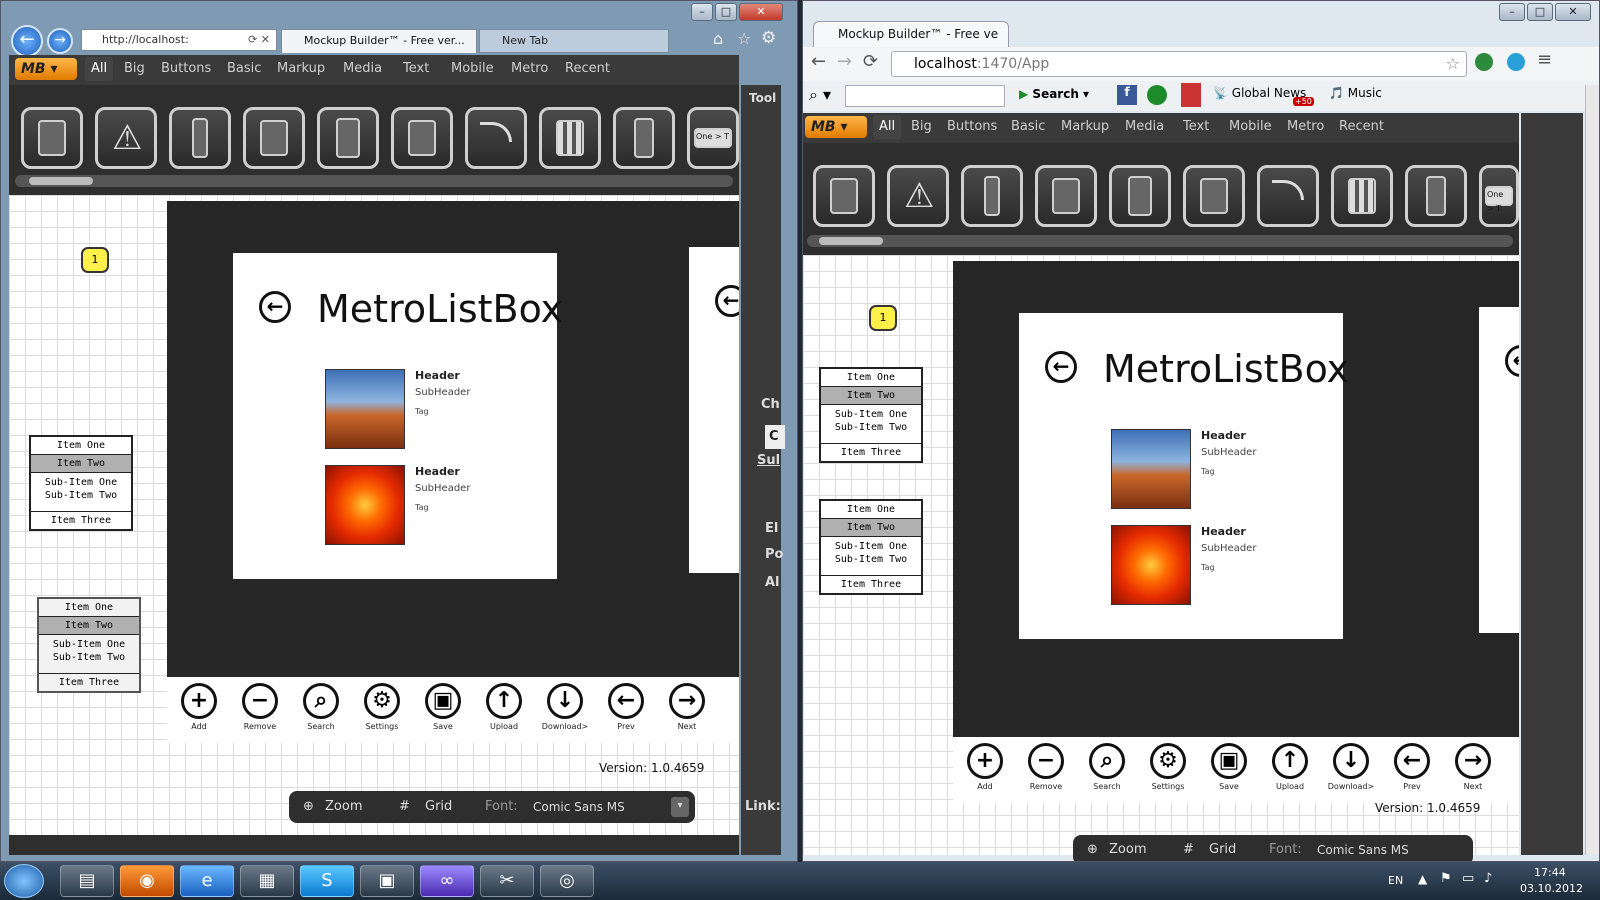 The image size is (1600, 900). Describe the element at coordinates (1550, 872) in the screenshot. I see `clock-time: 17:44` at that location.